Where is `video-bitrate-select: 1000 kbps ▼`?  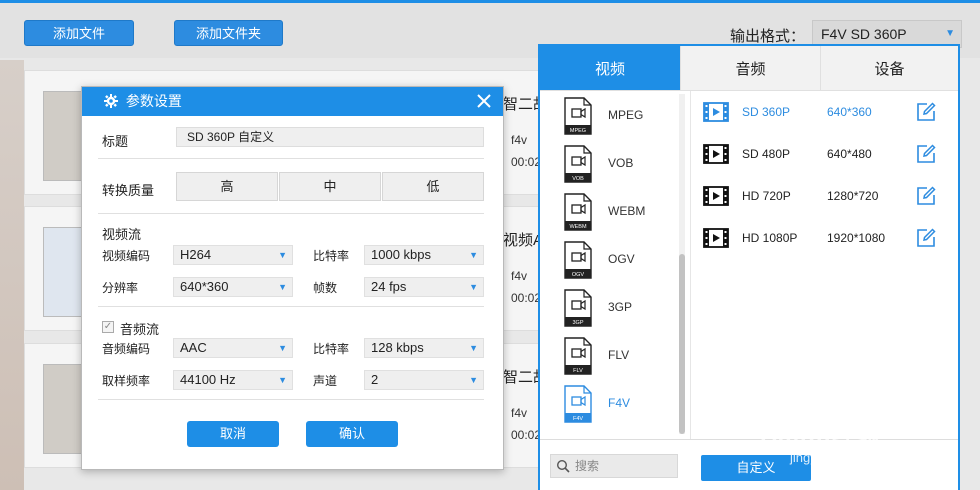 video-bitrate-select: 1000 kbps ▼ is located at coordinates (424, 255).